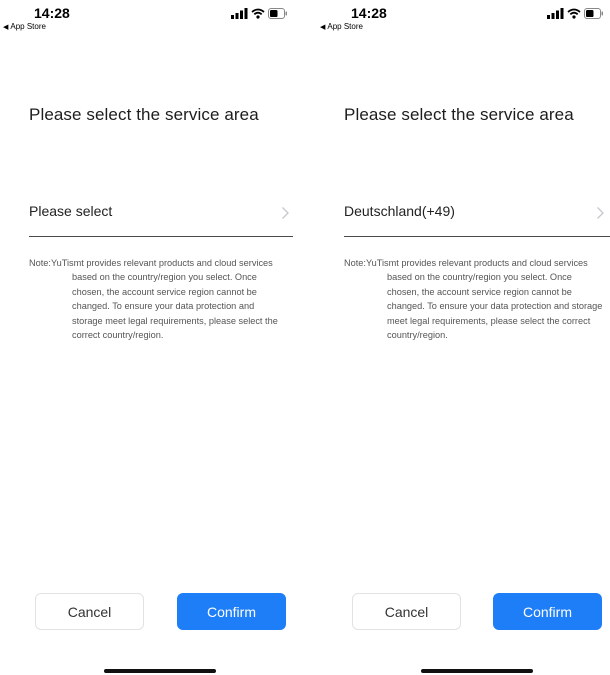 This screenshot has height=675, width=610. What do you see at coordinates (161, 215) in the screenshot?
I see `service-area-selector: Please select` at bounding box center [161, 215].